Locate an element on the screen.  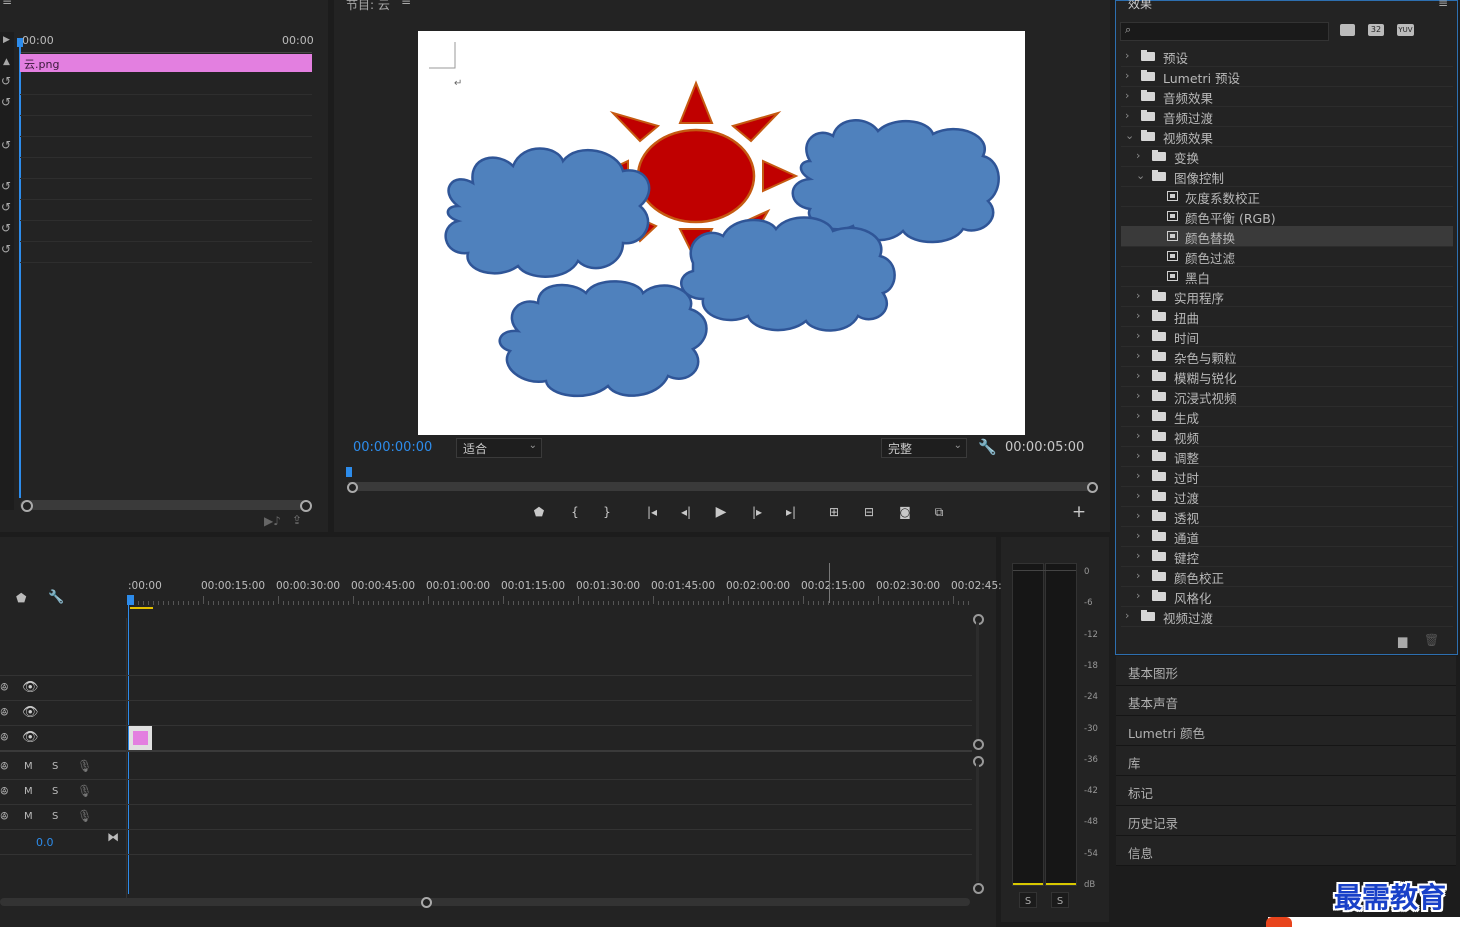
yuv-effects-icon: YUV is located at coordinates (1405, 30).